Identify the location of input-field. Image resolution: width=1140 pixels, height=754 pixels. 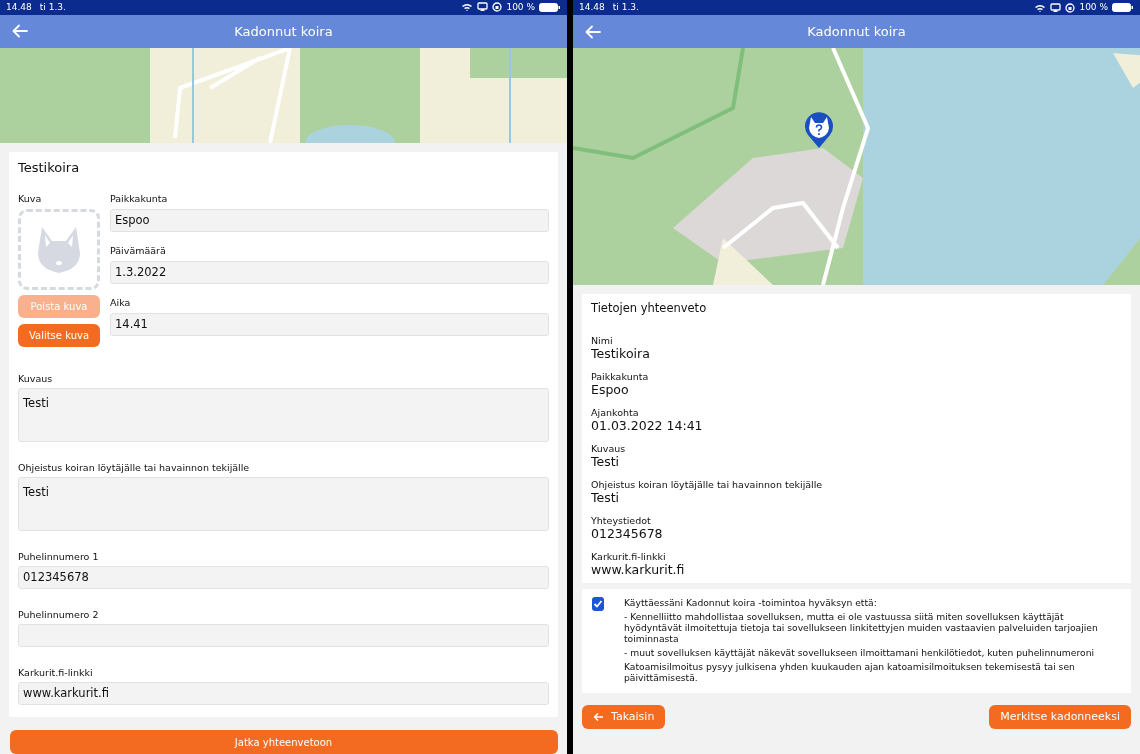
(283, 636).